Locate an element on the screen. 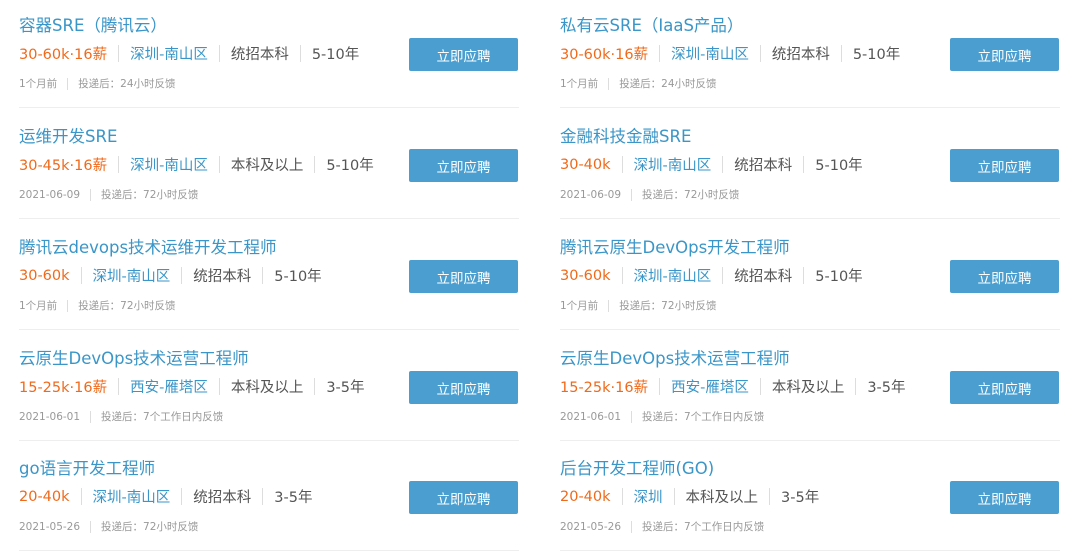  job-sub: 2021-05-26 投递后：72小时反馈 is located at coordinates (108, 526).